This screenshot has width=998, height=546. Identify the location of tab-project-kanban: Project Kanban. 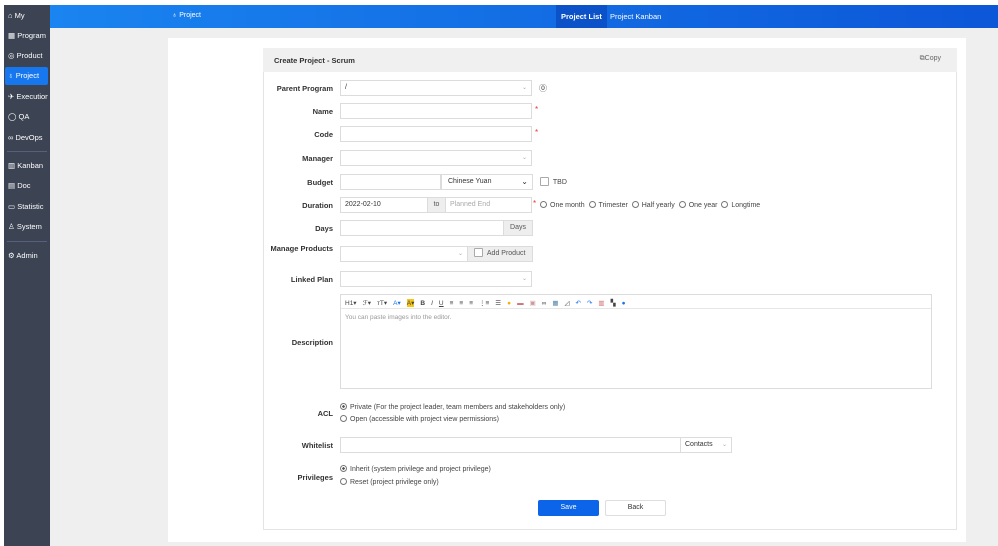
(635, 16).